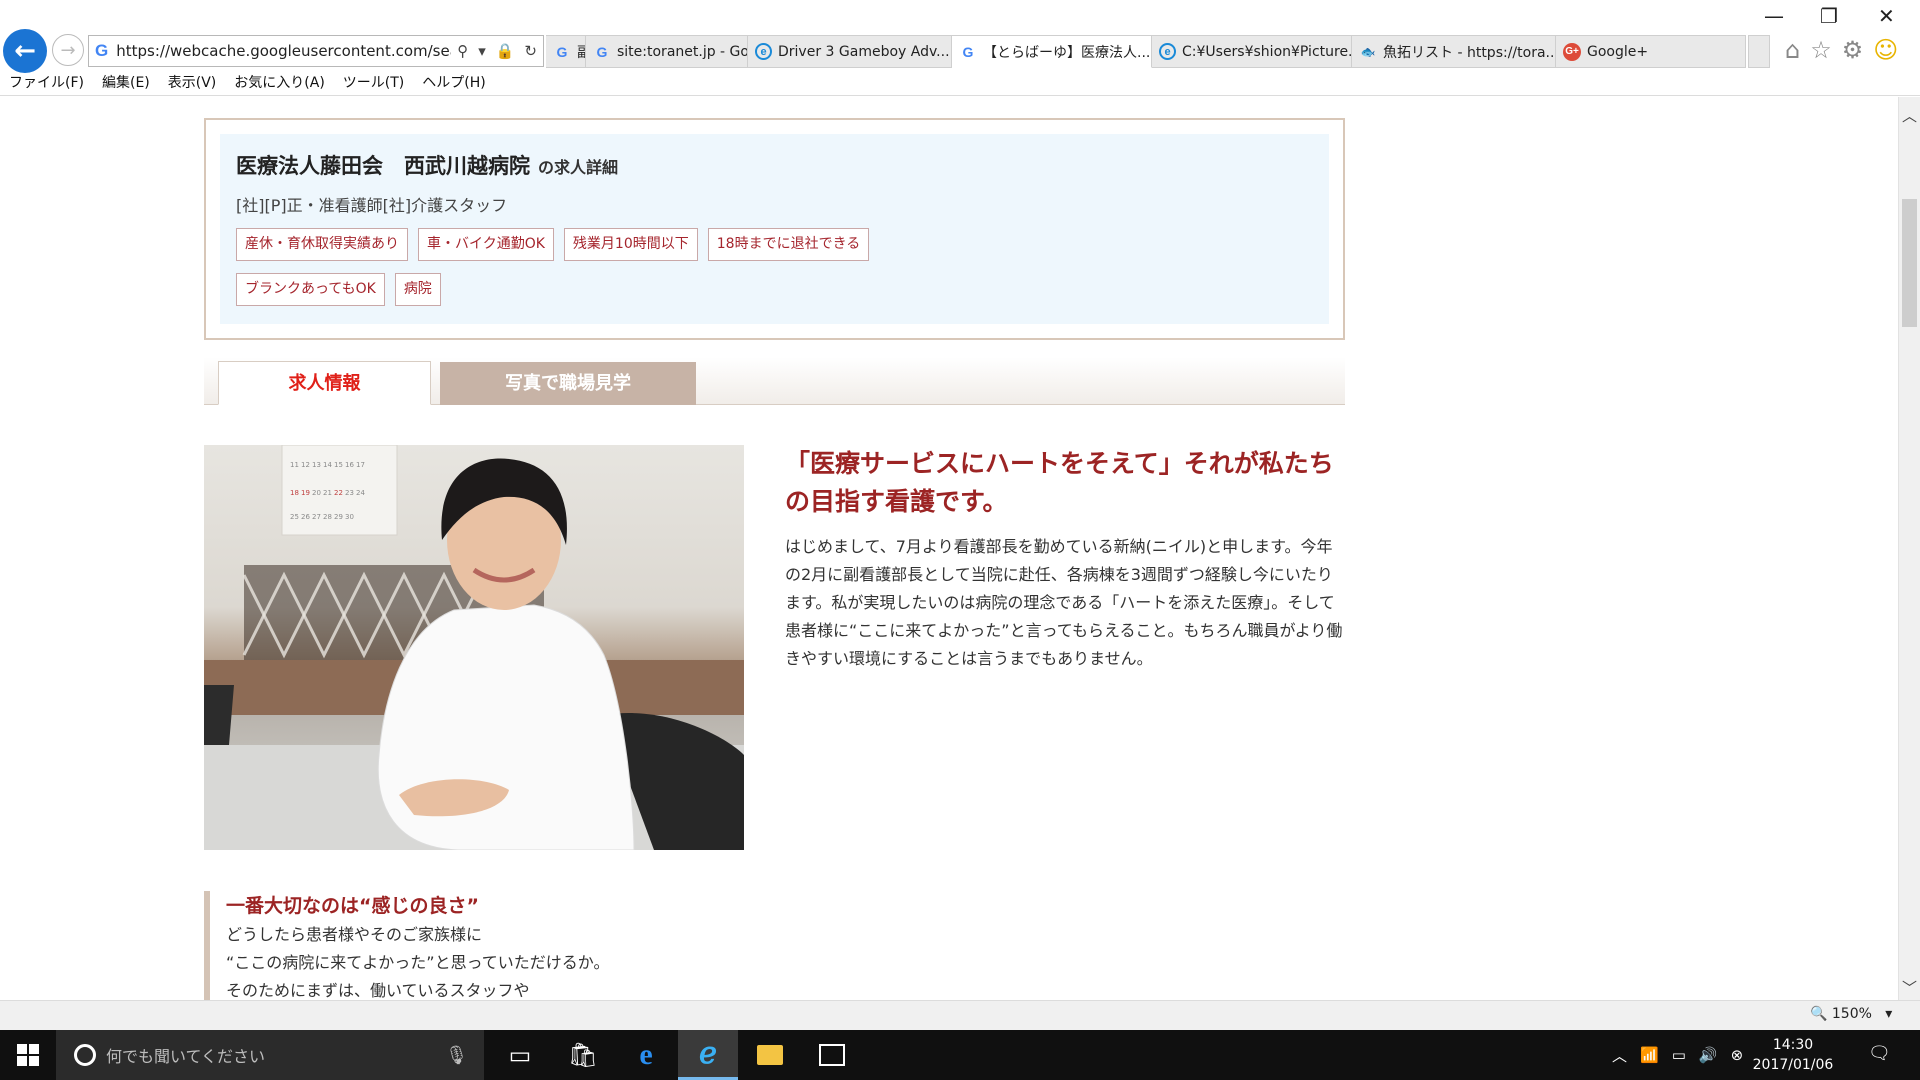 The width and height of the screenshot is (1920, 1080). What do you see at coordinates (568, 383) in the screenshot?
I see `tab-workplace-photos: 写真で職場見学` at bounding box center [568, 383].